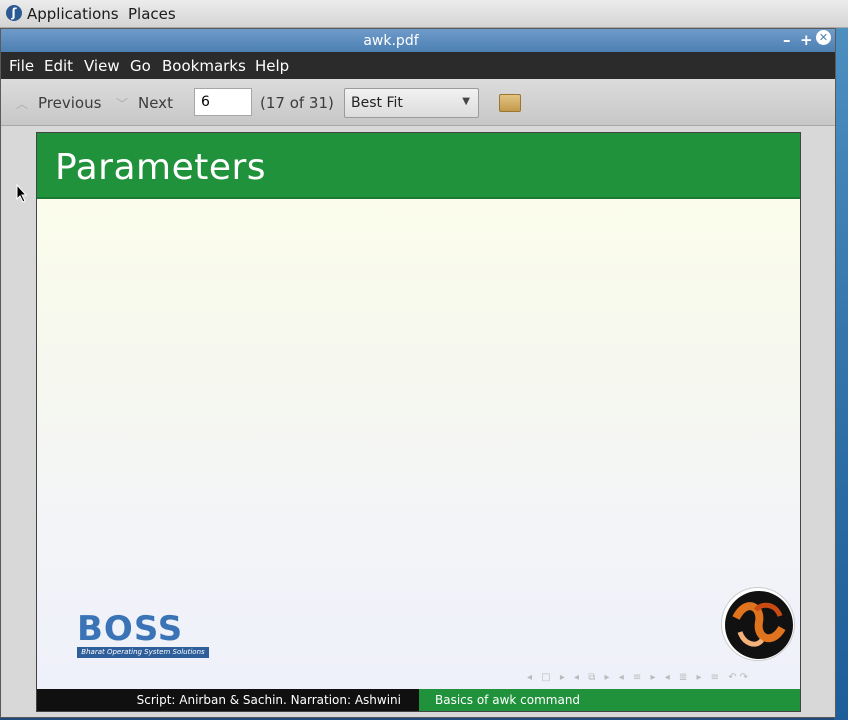  I want to click on window-titlebar: awk.pdf – + ✕, so click(418, 40).